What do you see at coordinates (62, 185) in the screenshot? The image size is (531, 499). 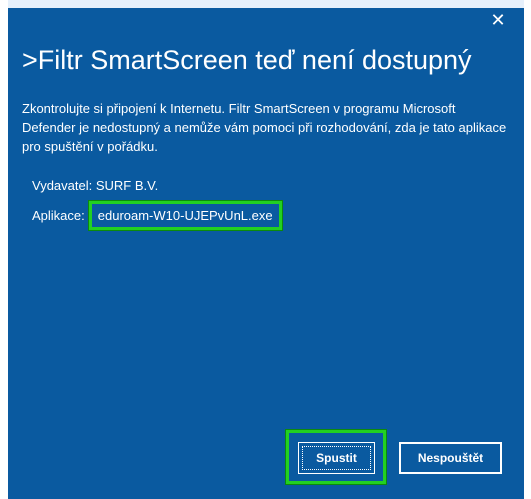 I see `publisher-label: Vydavatel:` at bounding box center [62, 185].